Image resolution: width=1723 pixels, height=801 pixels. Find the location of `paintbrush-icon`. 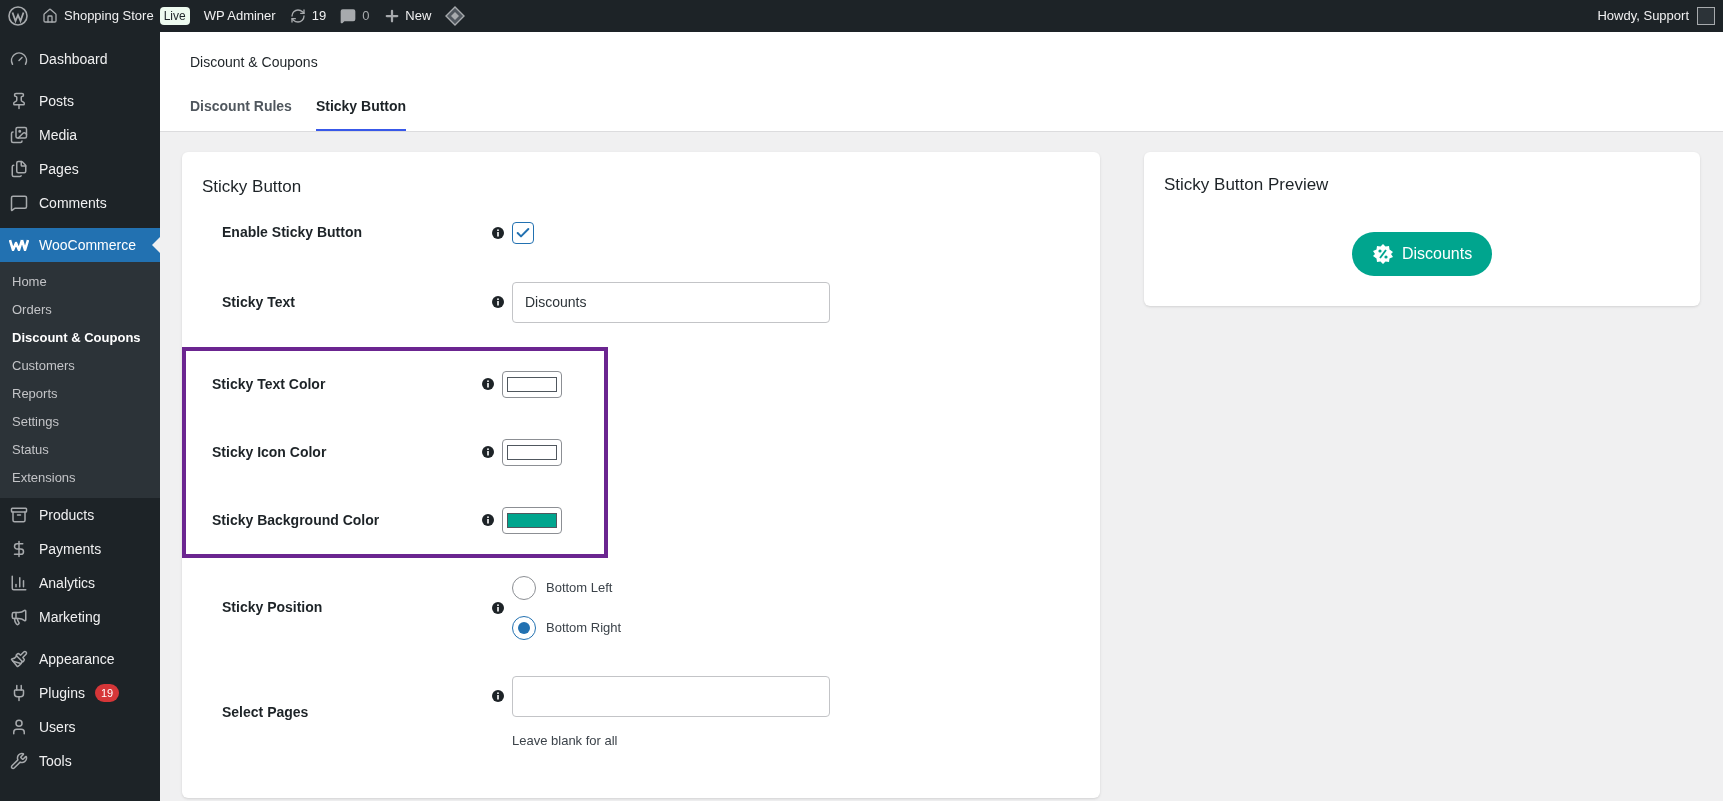

paintbrush-icon is located at coordinates (19, 659).